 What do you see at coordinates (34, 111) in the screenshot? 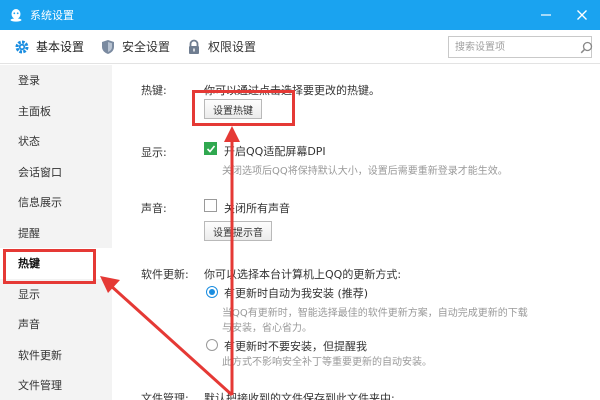
I see `sidebar-item-label: 主面板` at bounding box center [34, 111].